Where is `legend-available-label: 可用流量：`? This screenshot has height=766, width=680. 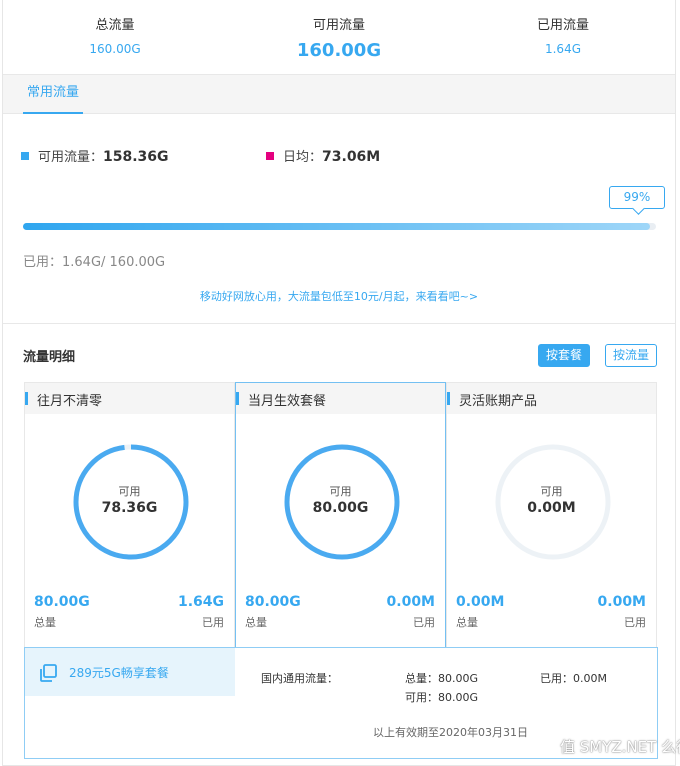
legend-available-label: 可用流量： is located at coordinates (71, 157).